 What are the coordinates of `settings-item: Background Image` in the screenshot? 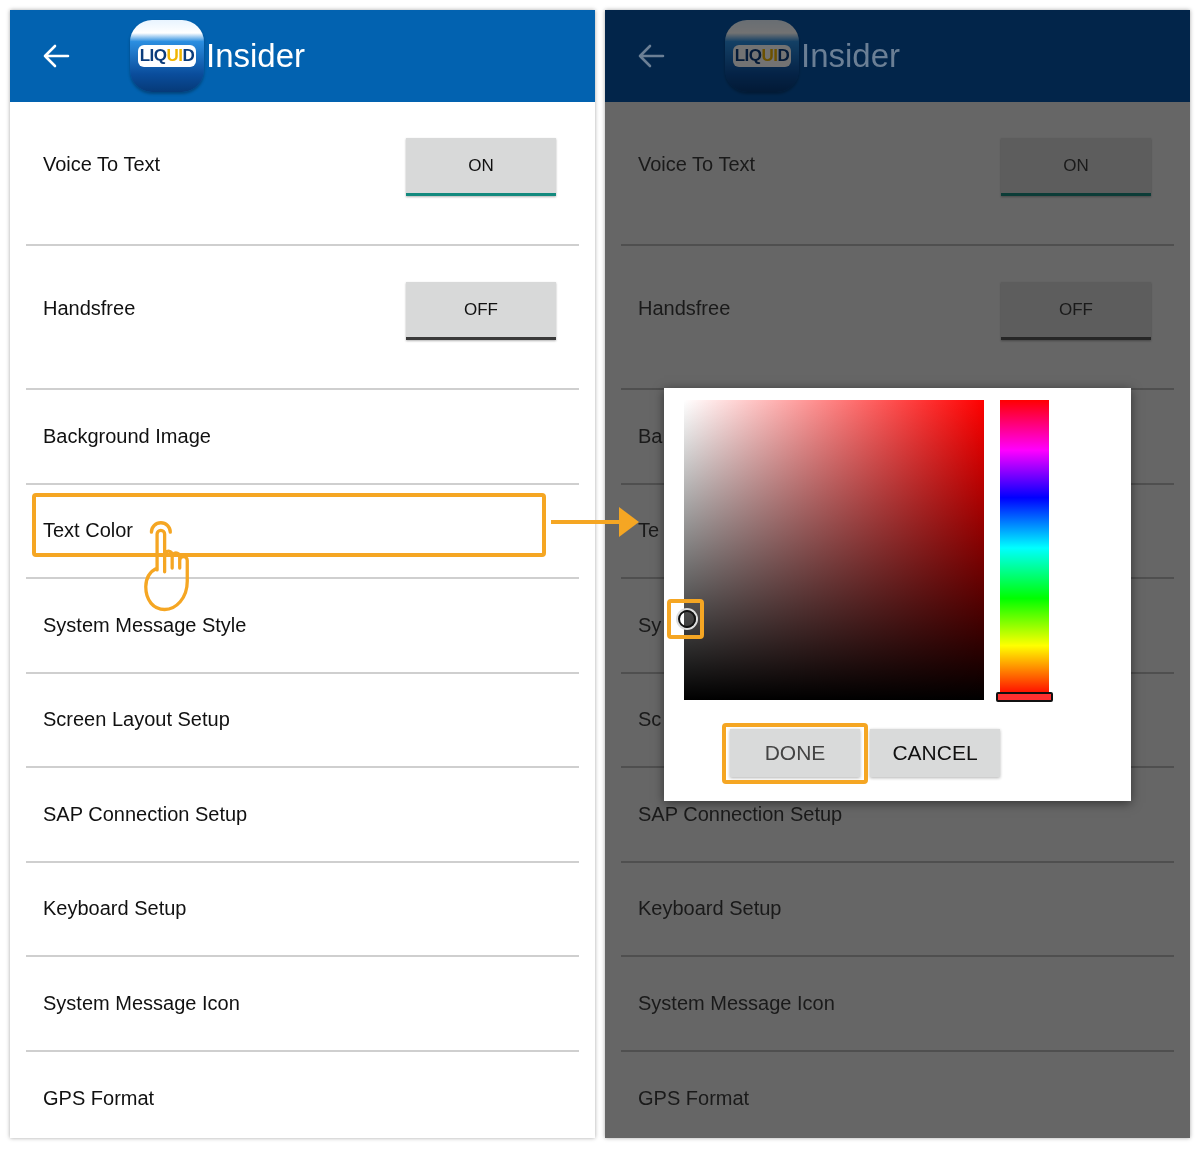 It's located at (302, 437).